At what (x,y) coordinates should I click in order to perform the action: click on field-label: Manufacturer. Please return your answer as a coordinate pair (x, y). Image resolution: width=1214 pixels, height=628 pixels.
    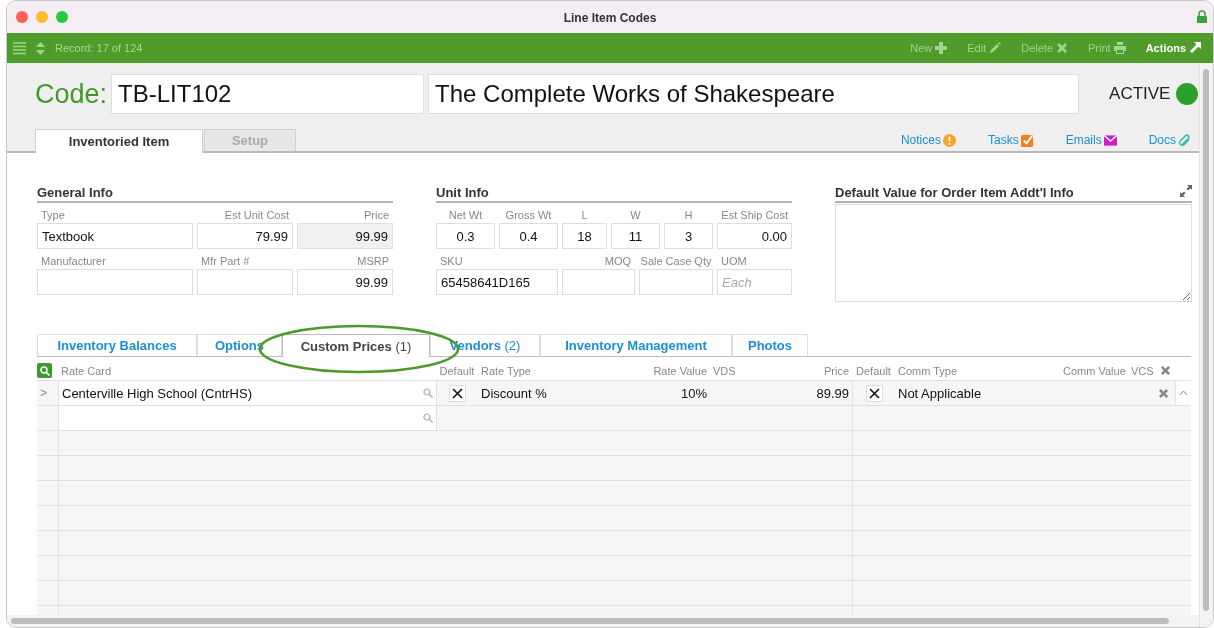
    Looking at the image, I should click on (73, 261).